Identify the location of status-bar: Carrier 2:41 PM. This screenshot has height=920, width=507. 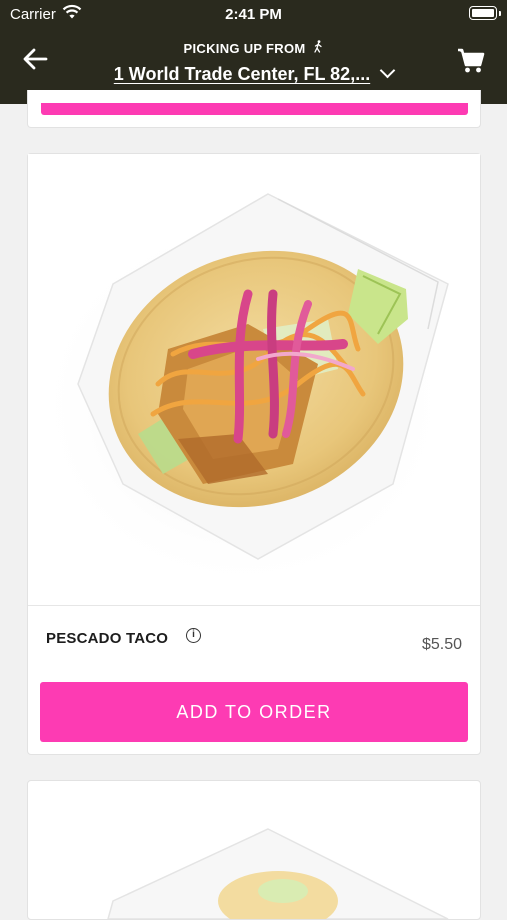
(253, 14).